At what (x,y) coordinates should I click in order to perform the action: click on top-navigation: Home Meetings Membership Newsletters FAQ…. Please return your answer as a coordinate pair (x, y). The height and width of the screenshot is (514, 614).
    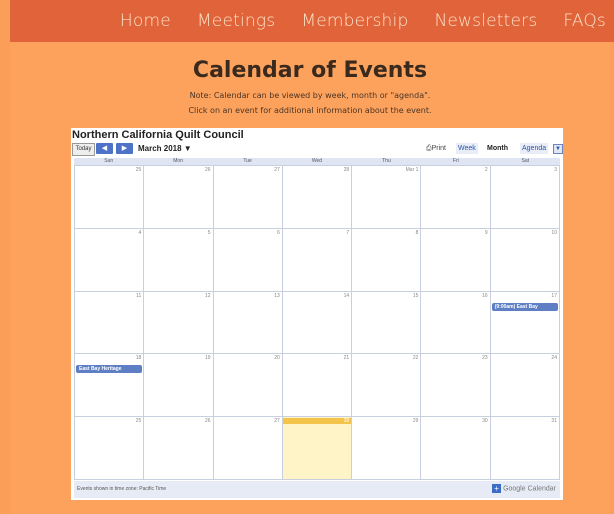
    Looking at the image, I should click on (312, 21).